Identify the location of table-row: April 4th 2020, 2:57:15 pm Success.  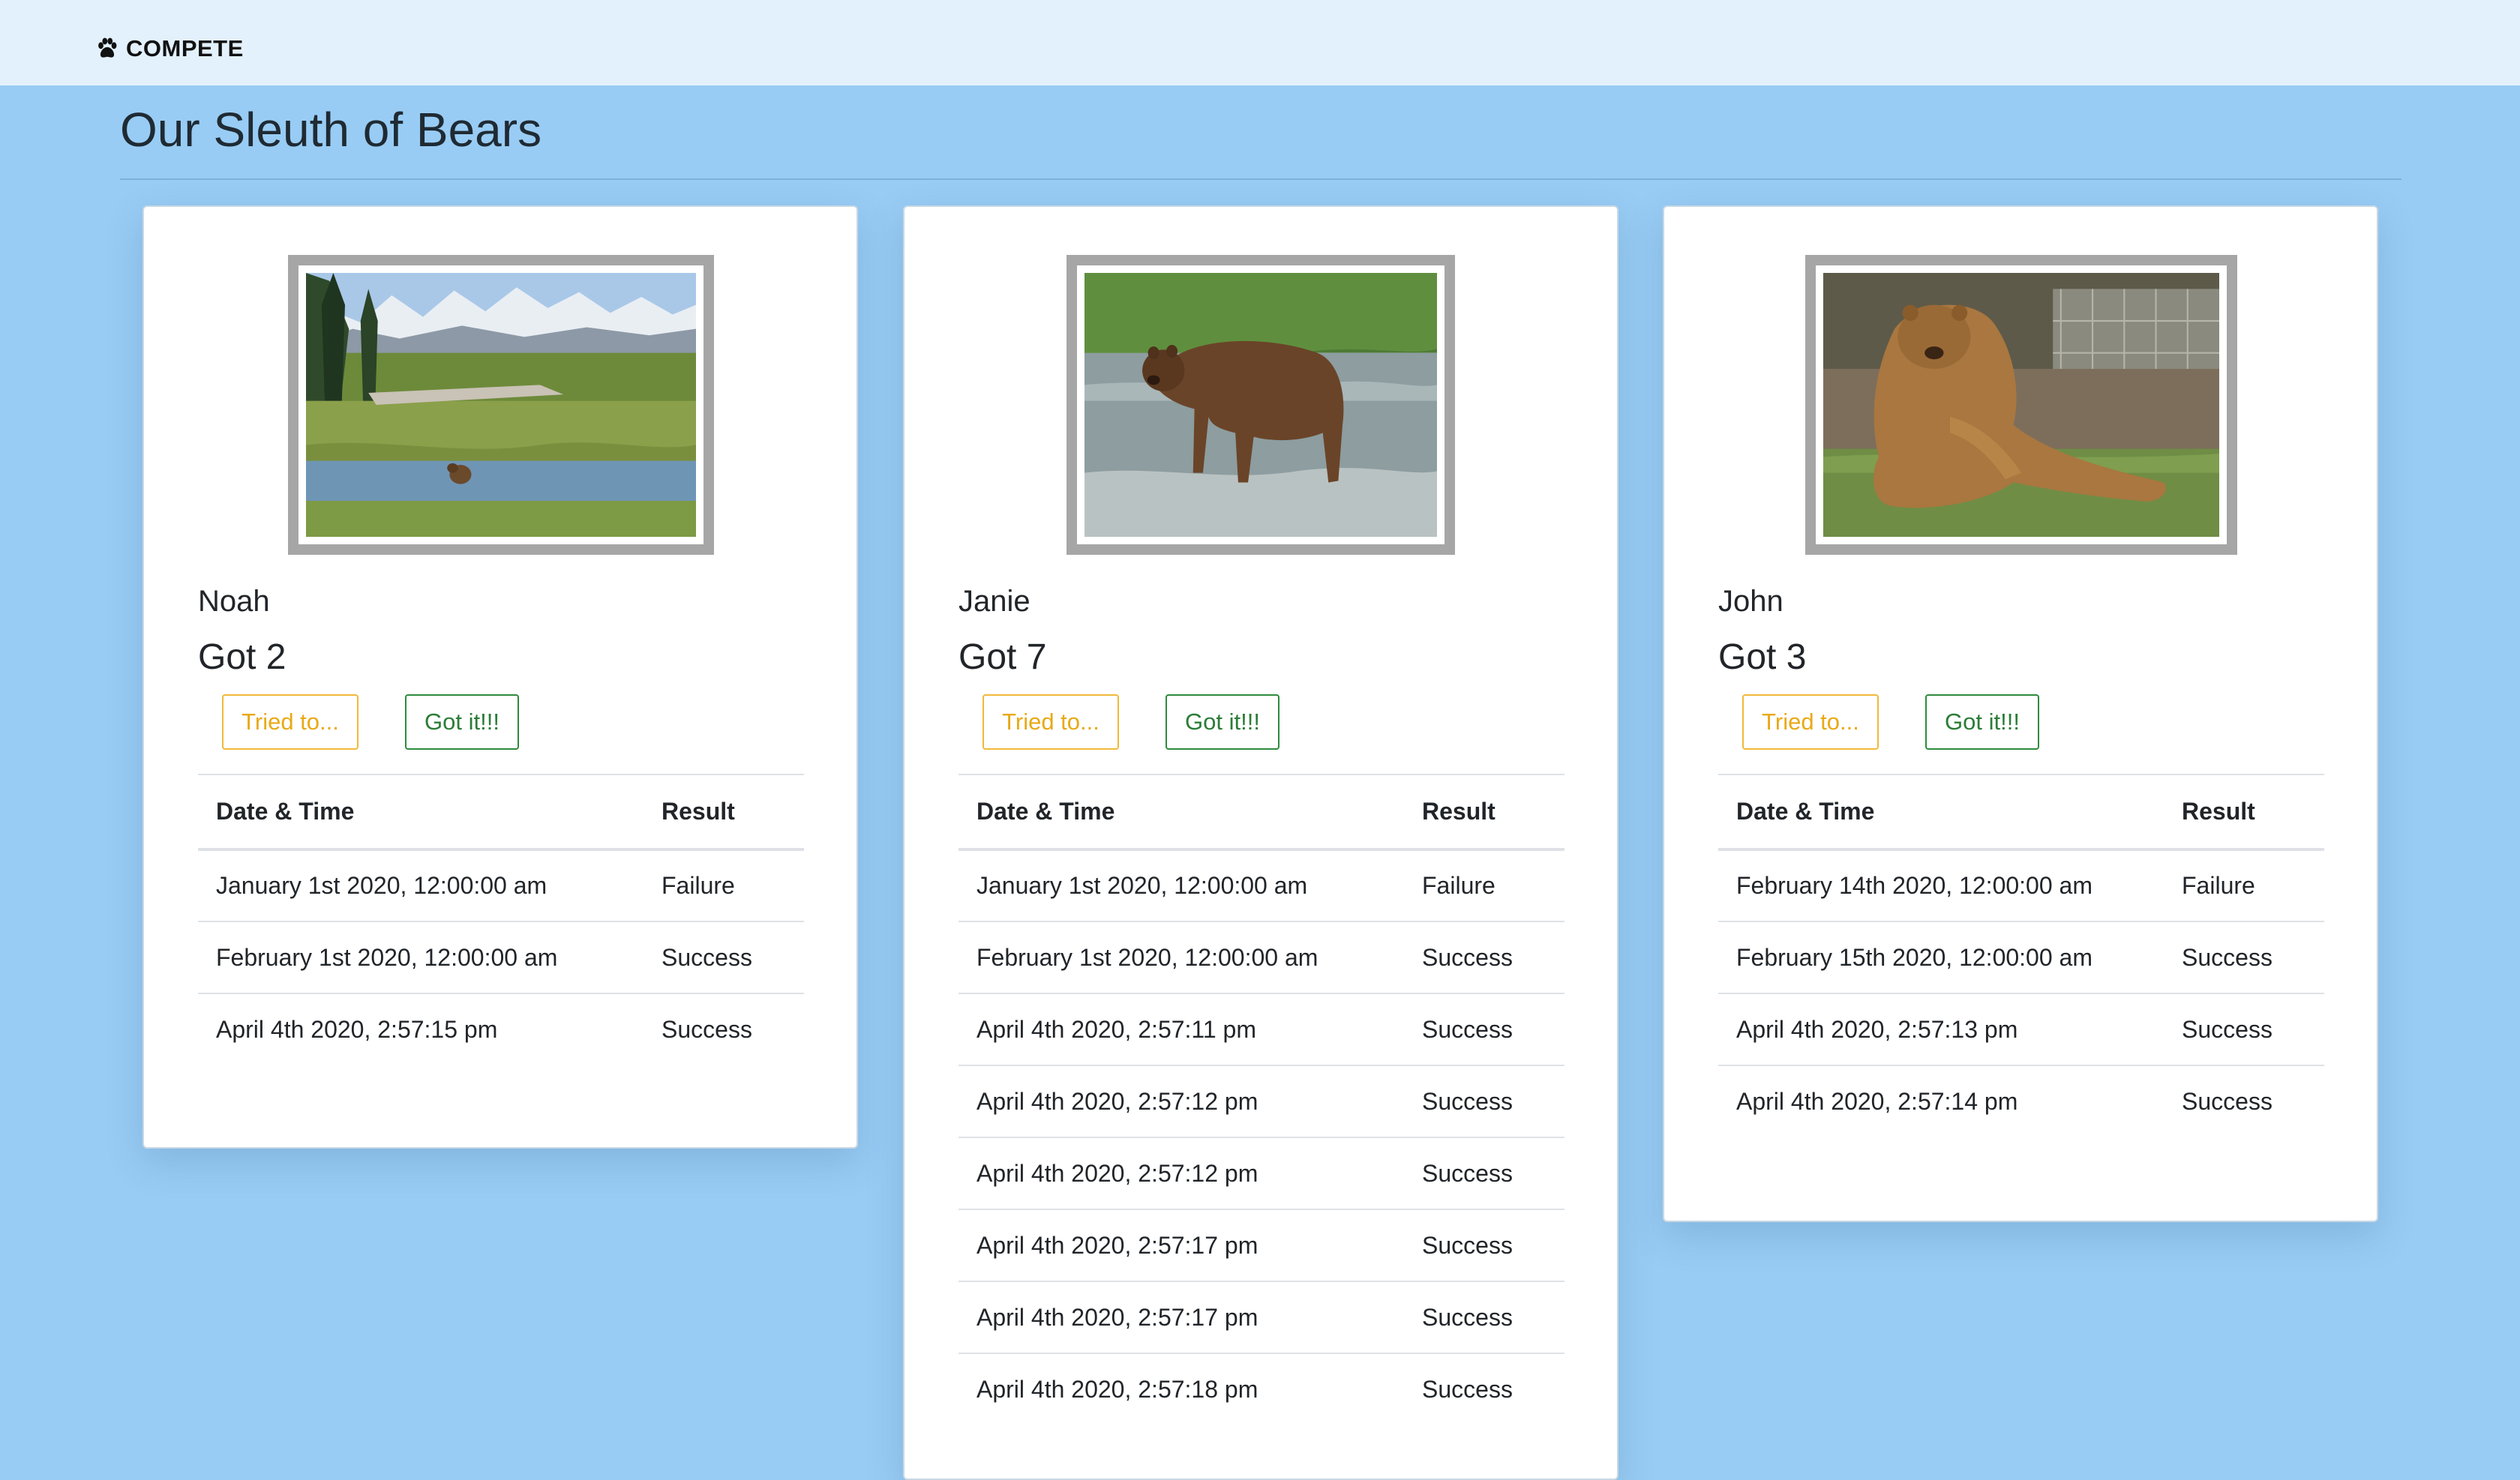
(501, 1029).